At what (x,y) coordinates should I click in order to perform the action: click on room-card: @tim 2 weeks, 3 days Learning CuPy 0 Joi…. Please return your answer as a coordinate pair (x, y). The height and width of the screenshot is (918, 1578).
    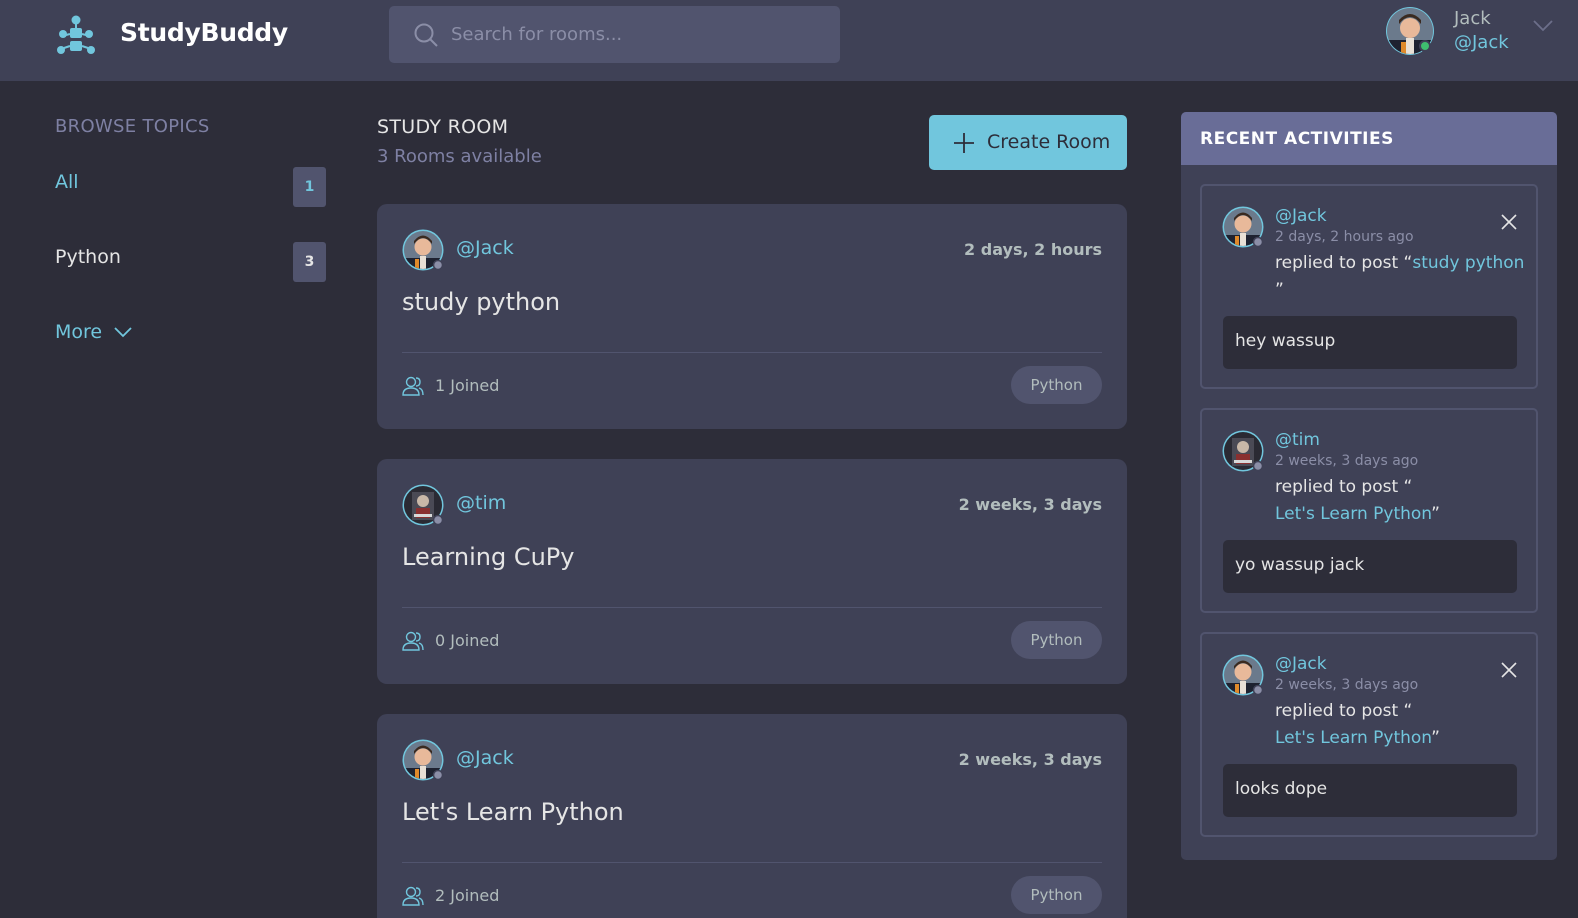
    Looking at the image, I should click on (752, 571).